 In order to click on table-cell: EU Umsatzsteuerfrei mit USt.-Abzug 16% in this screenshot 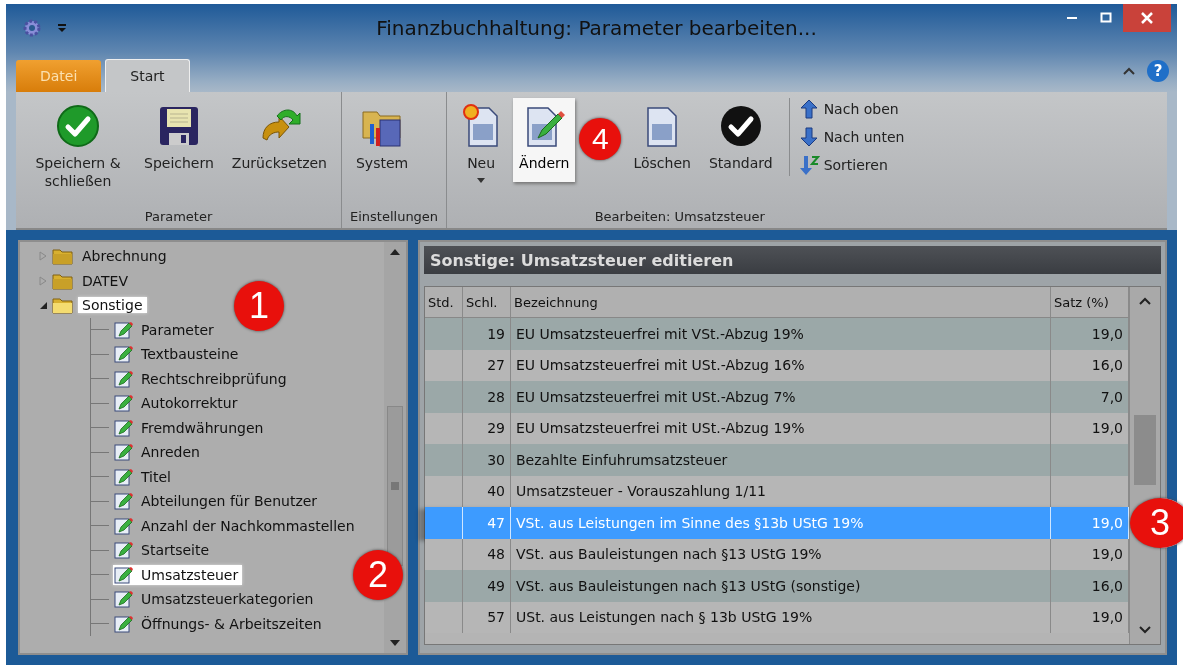, I will do `click(660, 365)`.